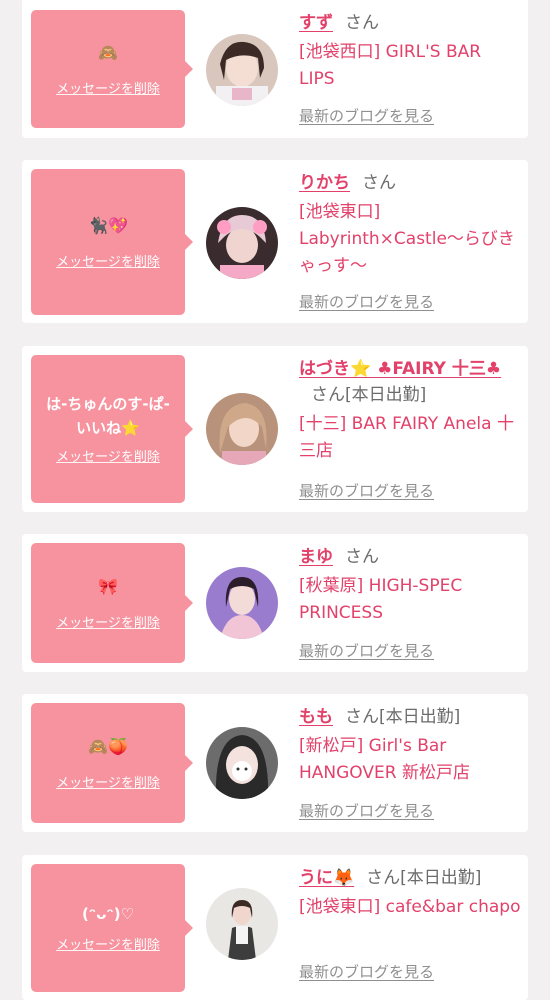  I want to click on shop-name: [秋葉原] HIGH-SPEC PRINCESS, so click(381, 599).